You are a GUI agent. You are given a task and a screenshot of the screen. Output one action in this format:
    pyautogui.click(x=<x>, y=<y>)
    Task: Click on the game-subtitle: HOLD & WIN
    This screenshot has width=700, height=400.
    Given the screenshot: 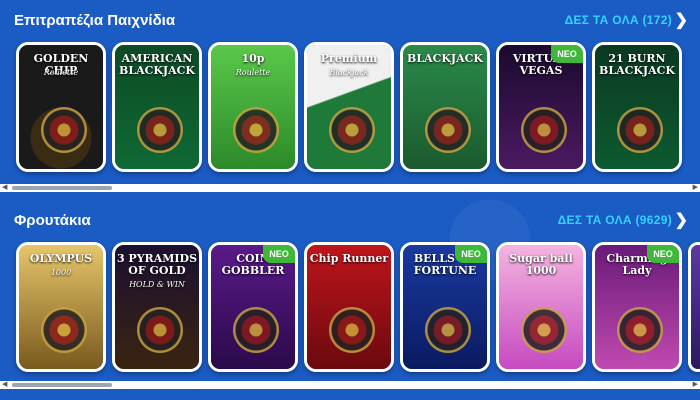 What is the action you would take?
    pyautogui.click(x=157, y=284)
    